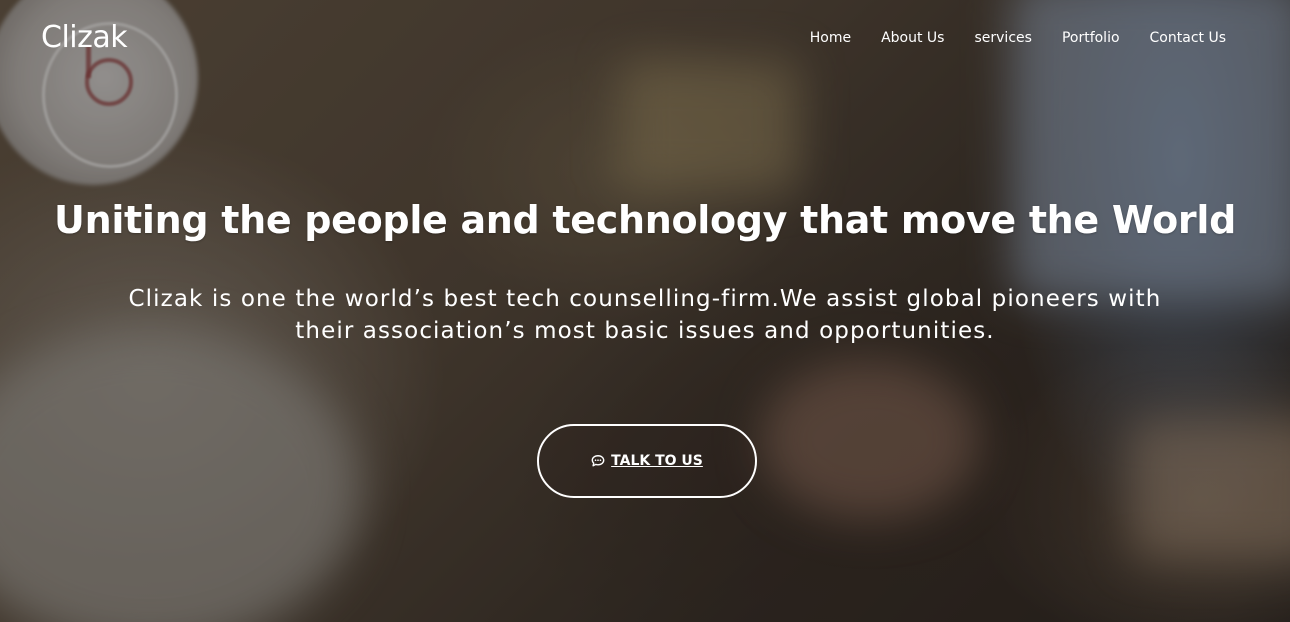 Image resolution: width=1290 pixels, height=622 pixels. I want to click on brand-logo: Clizak, so click(84, 37).